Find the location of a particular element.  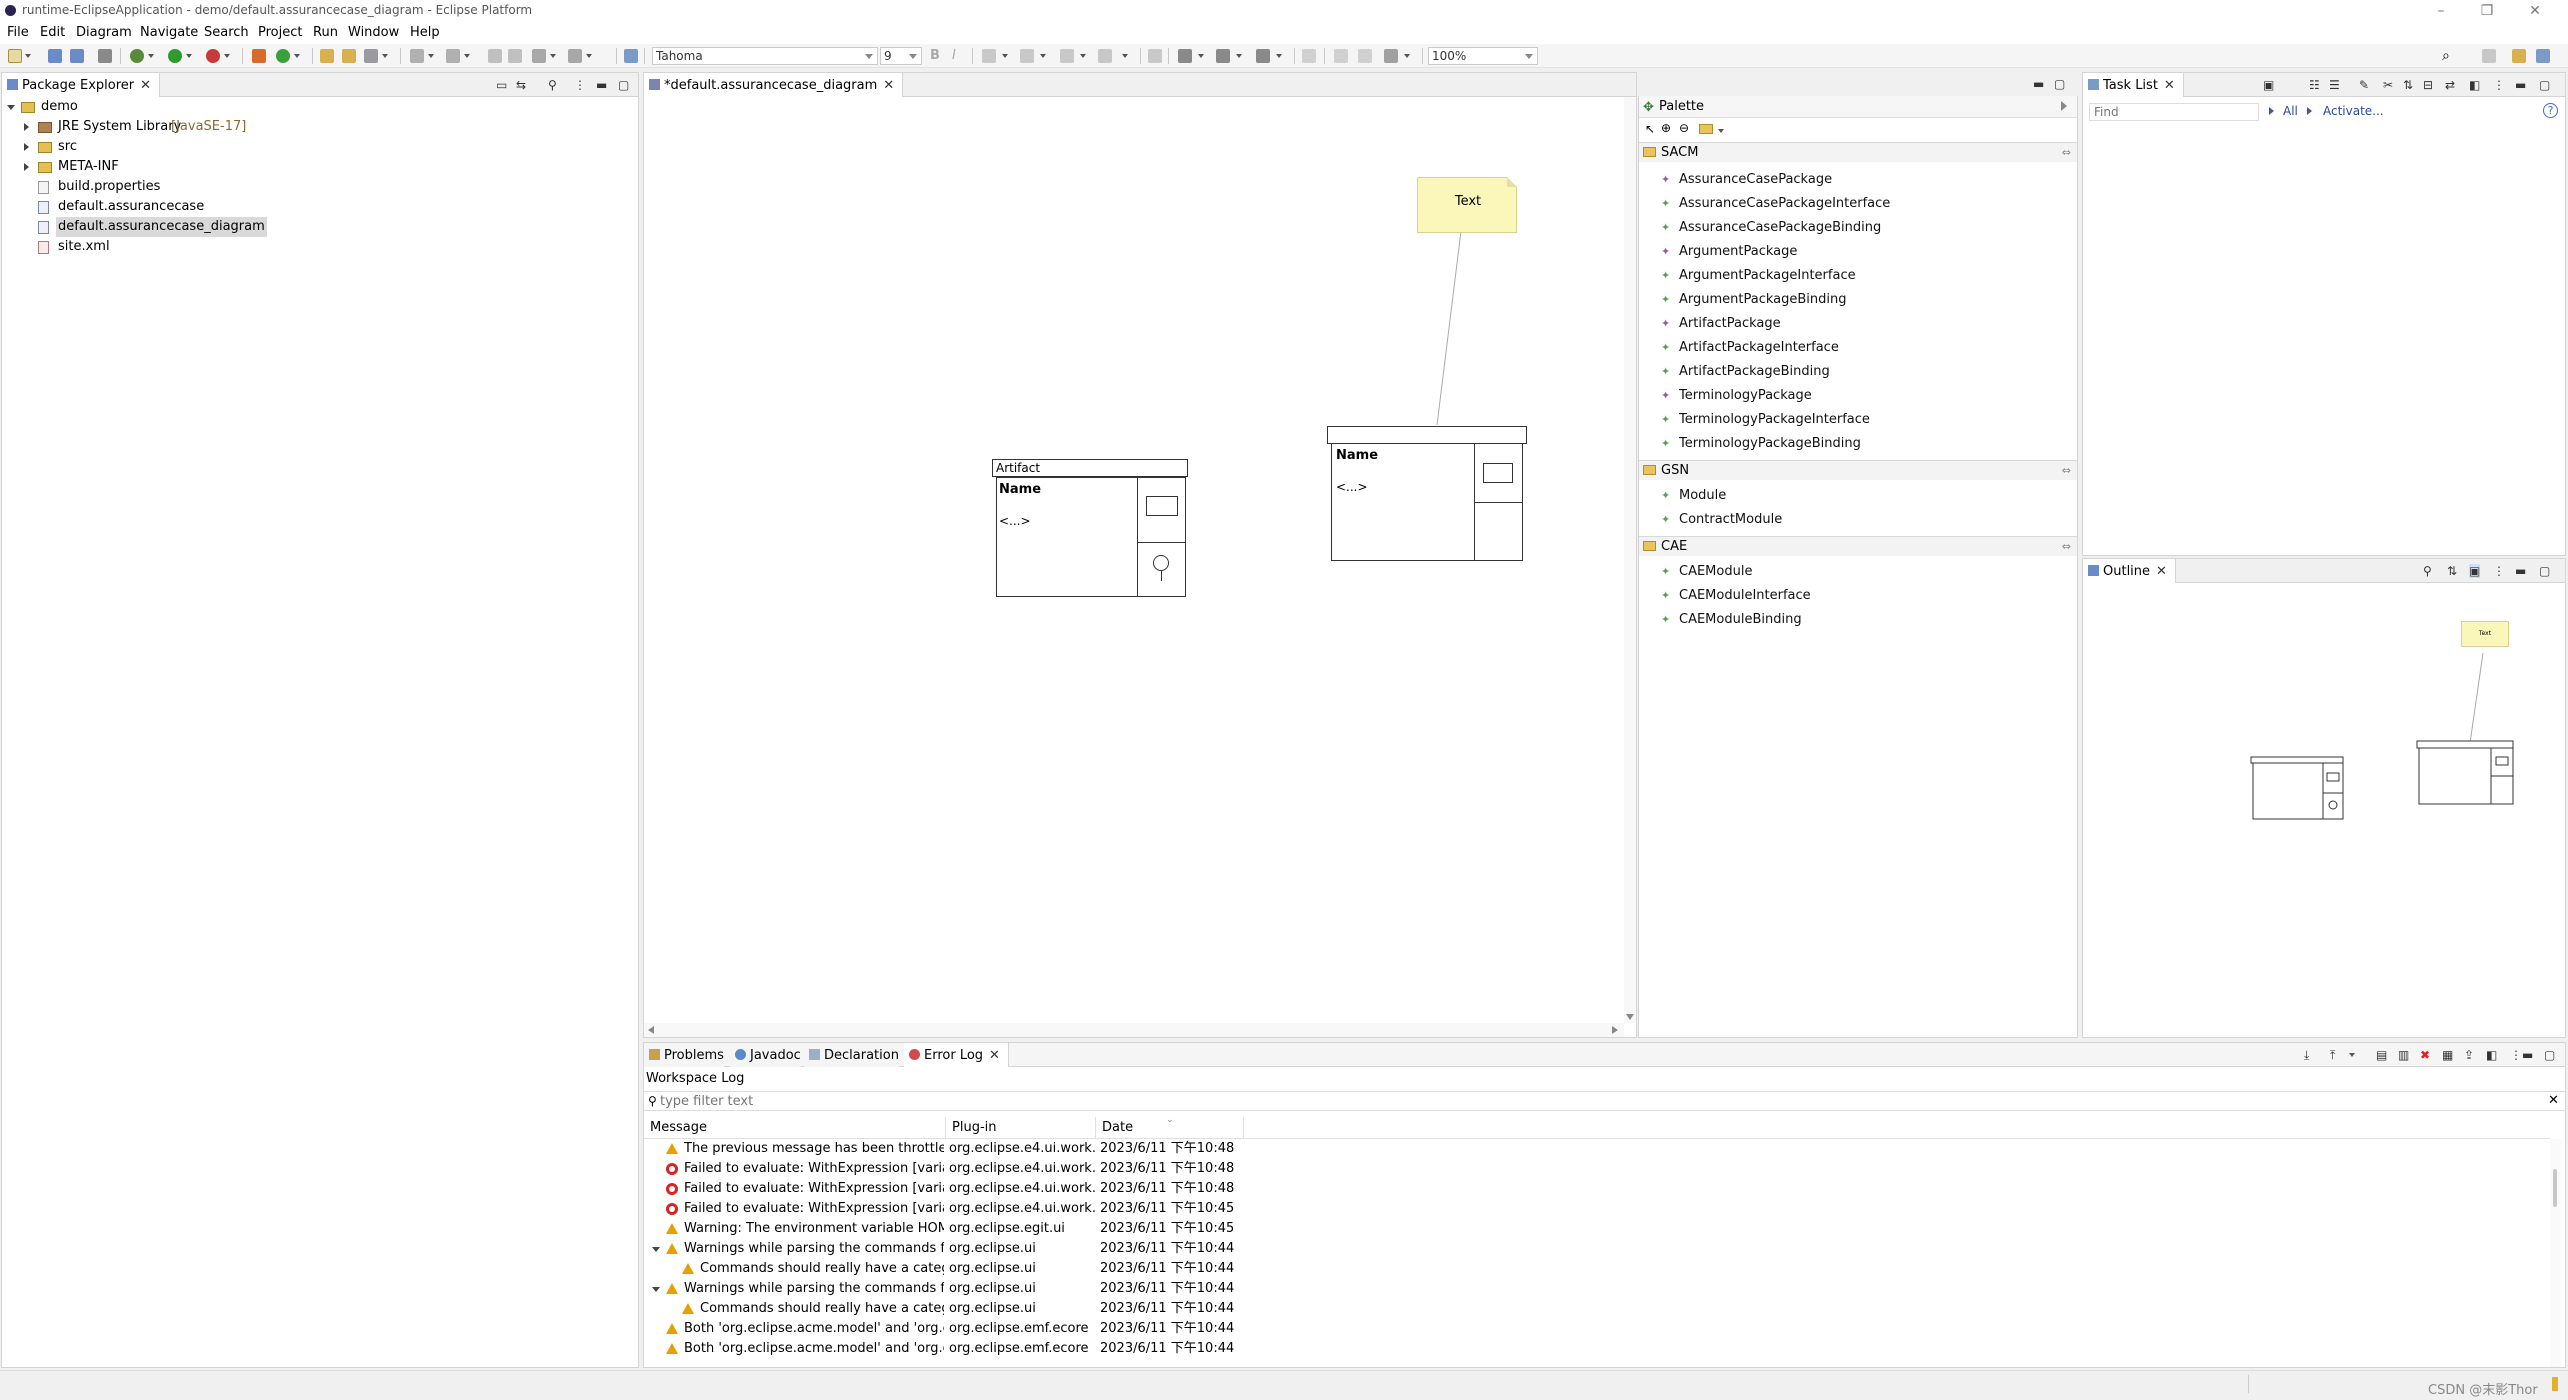

scheduled-icon: ☰ is located at coordinates (2334, 85).